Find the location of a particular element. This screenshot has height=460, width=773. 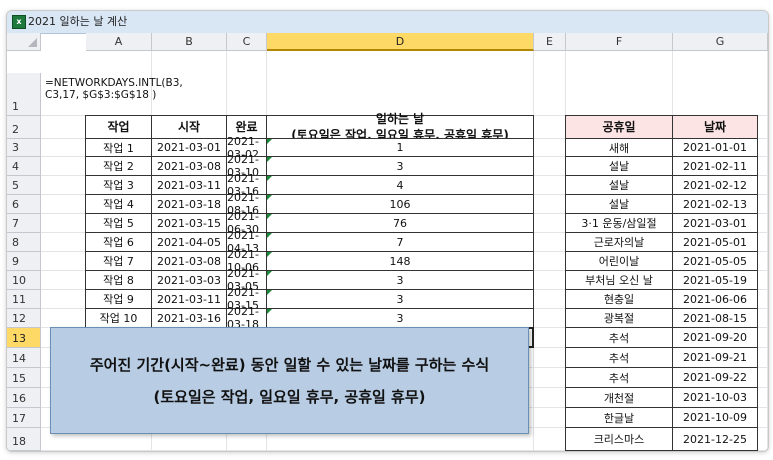

row-header-8: 8 is located at coordinates (24, 242).